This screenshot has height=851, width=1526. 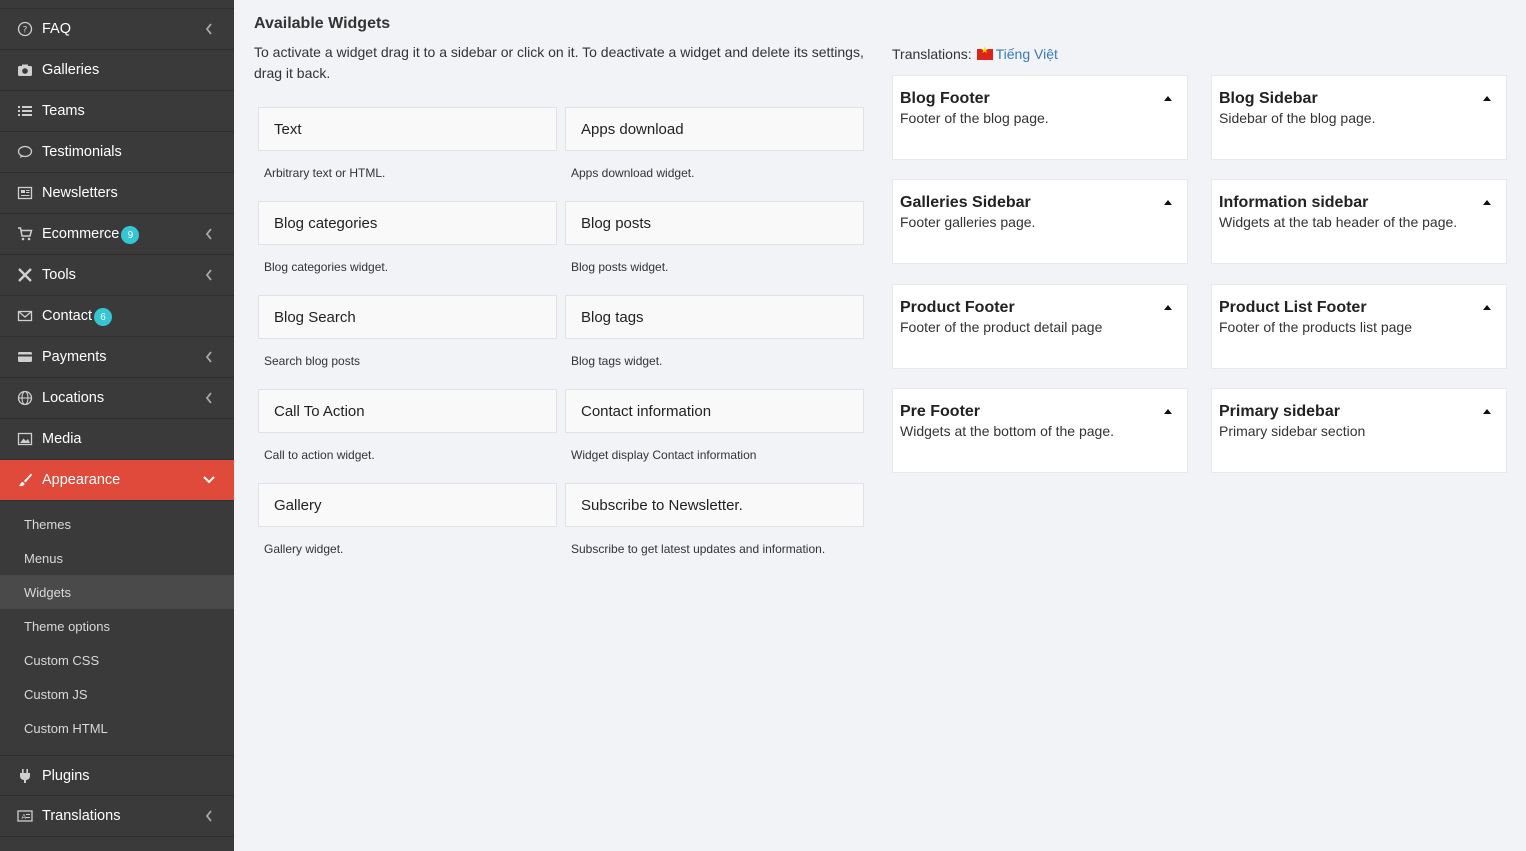 I want to click on widget-title: Blog tags, so click(x=714, y=317).